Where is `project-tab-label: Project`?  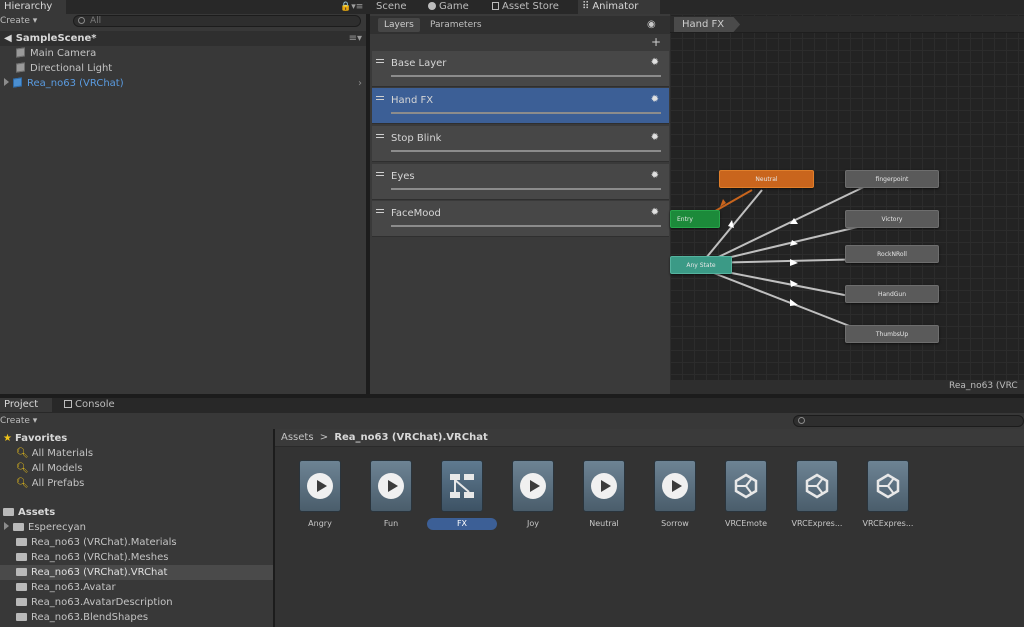 project-tab-label: Project is located at coordinates (21, 404).